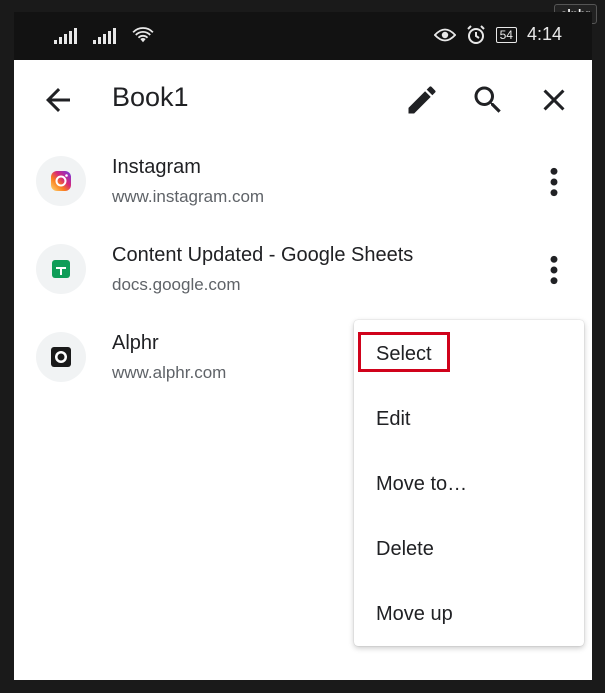  What do you see at coordinates (156, 167) in the screenshot?
I see `bookmark-title: Instagram` at bounding box center [156, 167].